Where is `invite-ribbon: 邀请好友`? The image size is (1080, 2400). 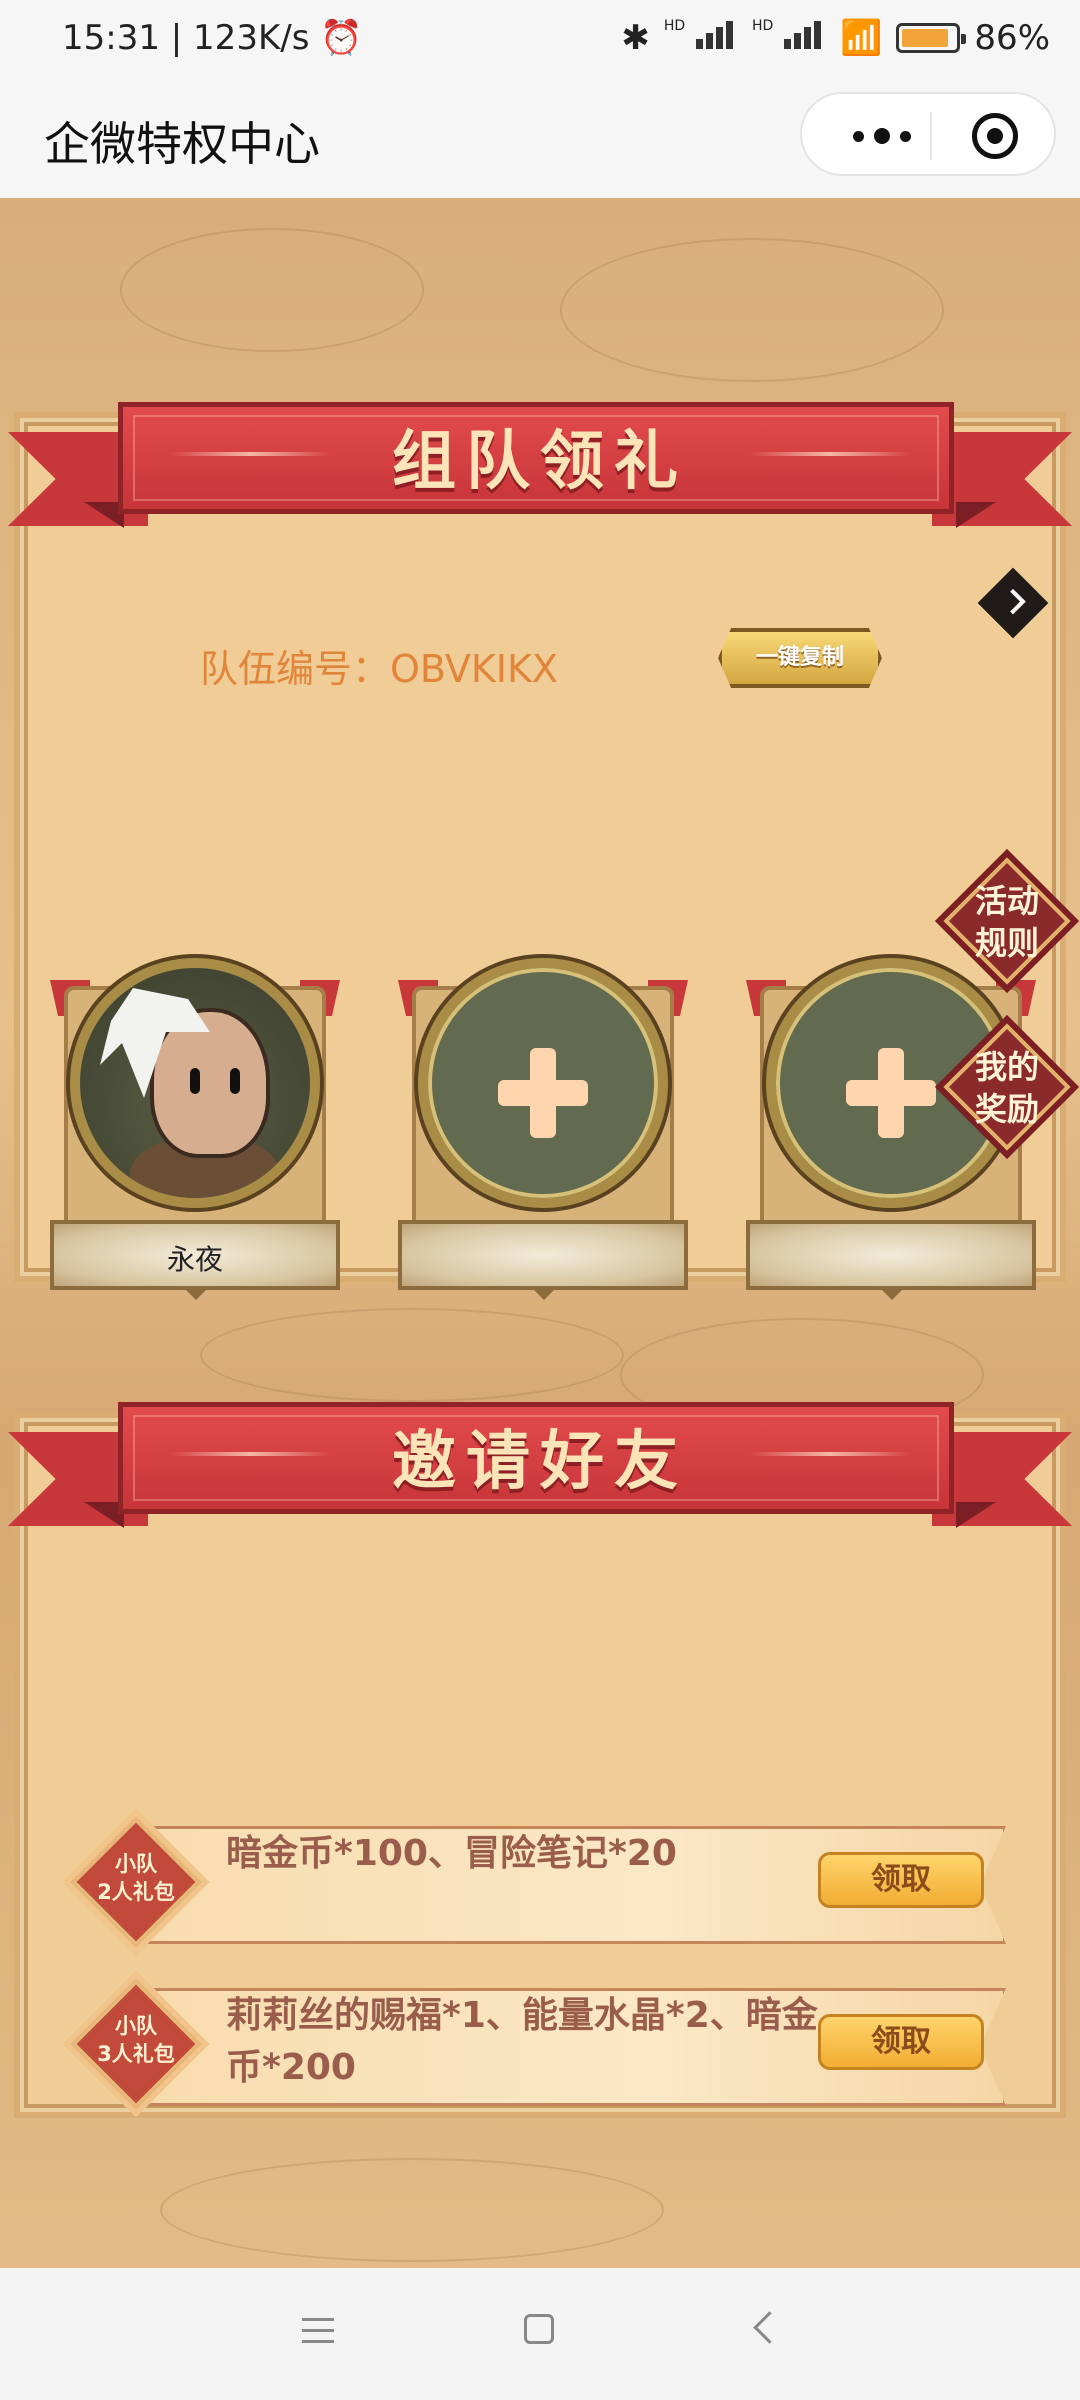
invite-ribbon: 邀请好友 is located at coordinates (540, 1487).